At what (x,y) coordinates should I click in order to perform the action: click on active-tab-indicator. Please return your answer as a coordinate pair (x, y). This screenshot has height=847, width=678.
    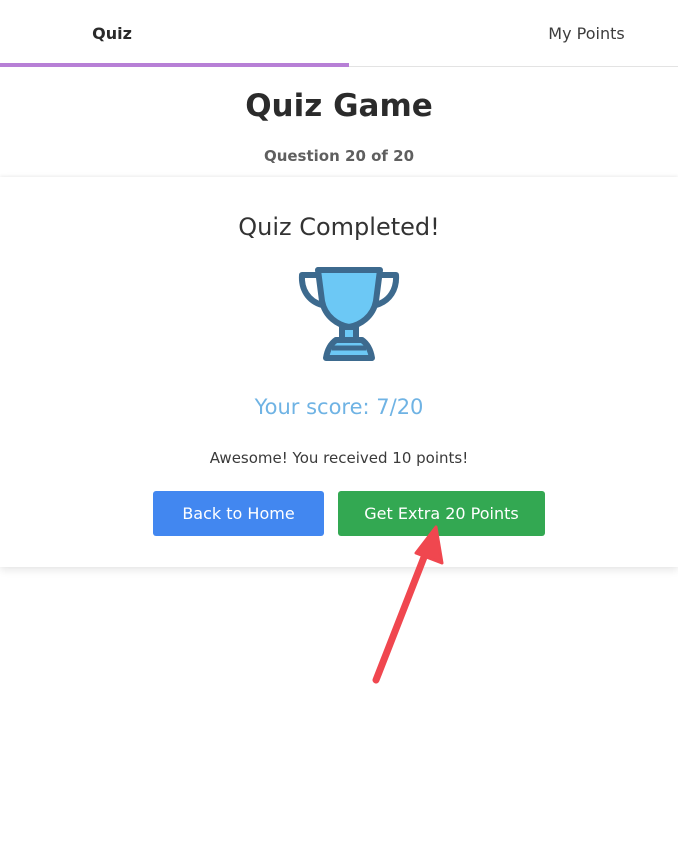
    Looking at the image, I should click on (174, 65).